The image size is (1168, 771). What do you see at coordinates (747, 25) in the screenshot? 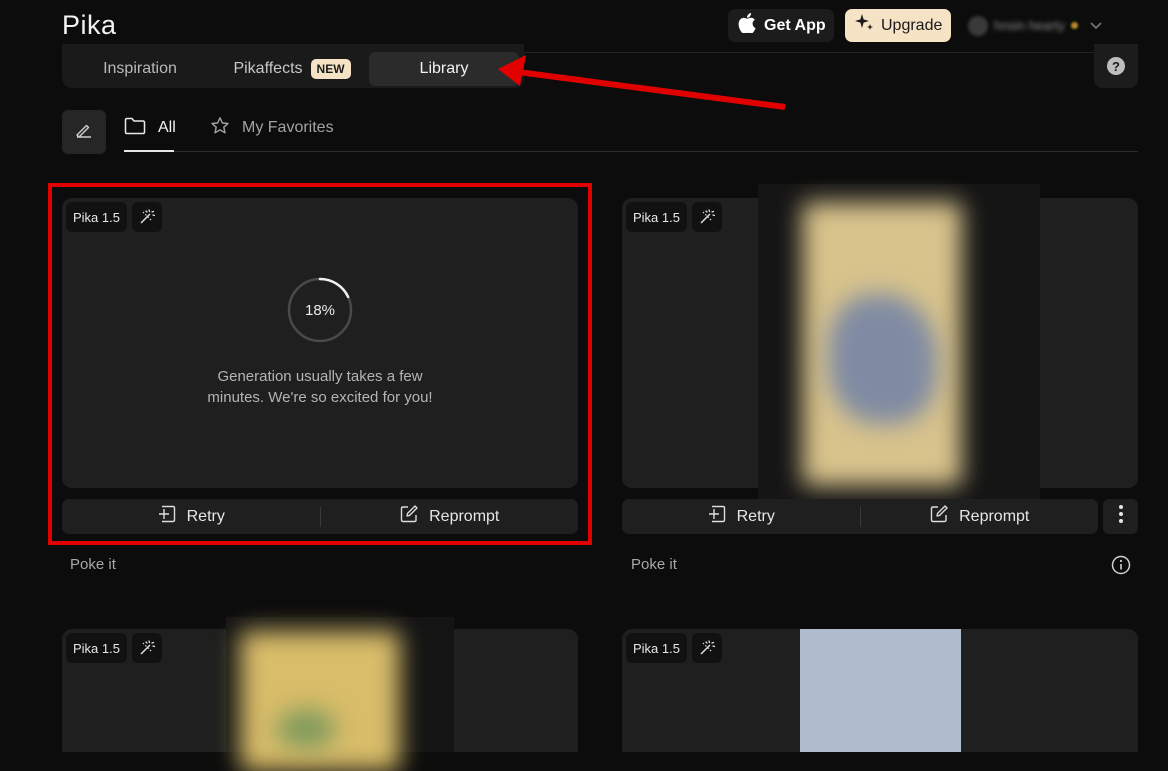
I see `apple-icon` at bounding box center [747, 25].